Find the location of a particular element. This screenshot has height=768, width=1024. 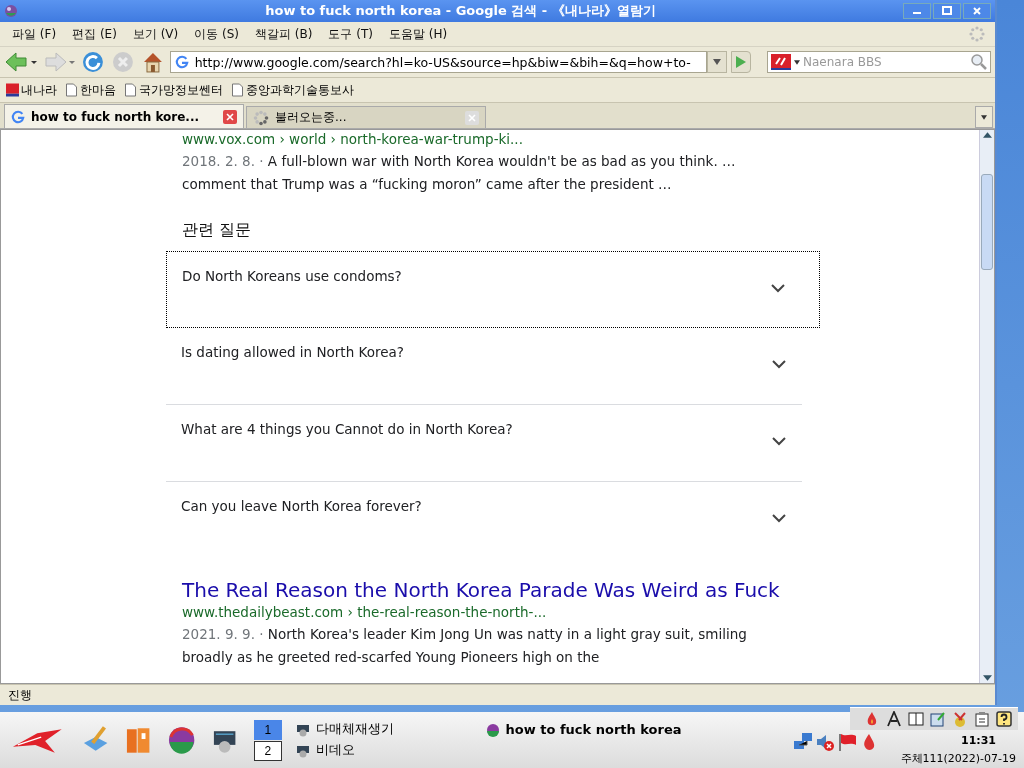

help-icon is located at coordinates (1004, 719).